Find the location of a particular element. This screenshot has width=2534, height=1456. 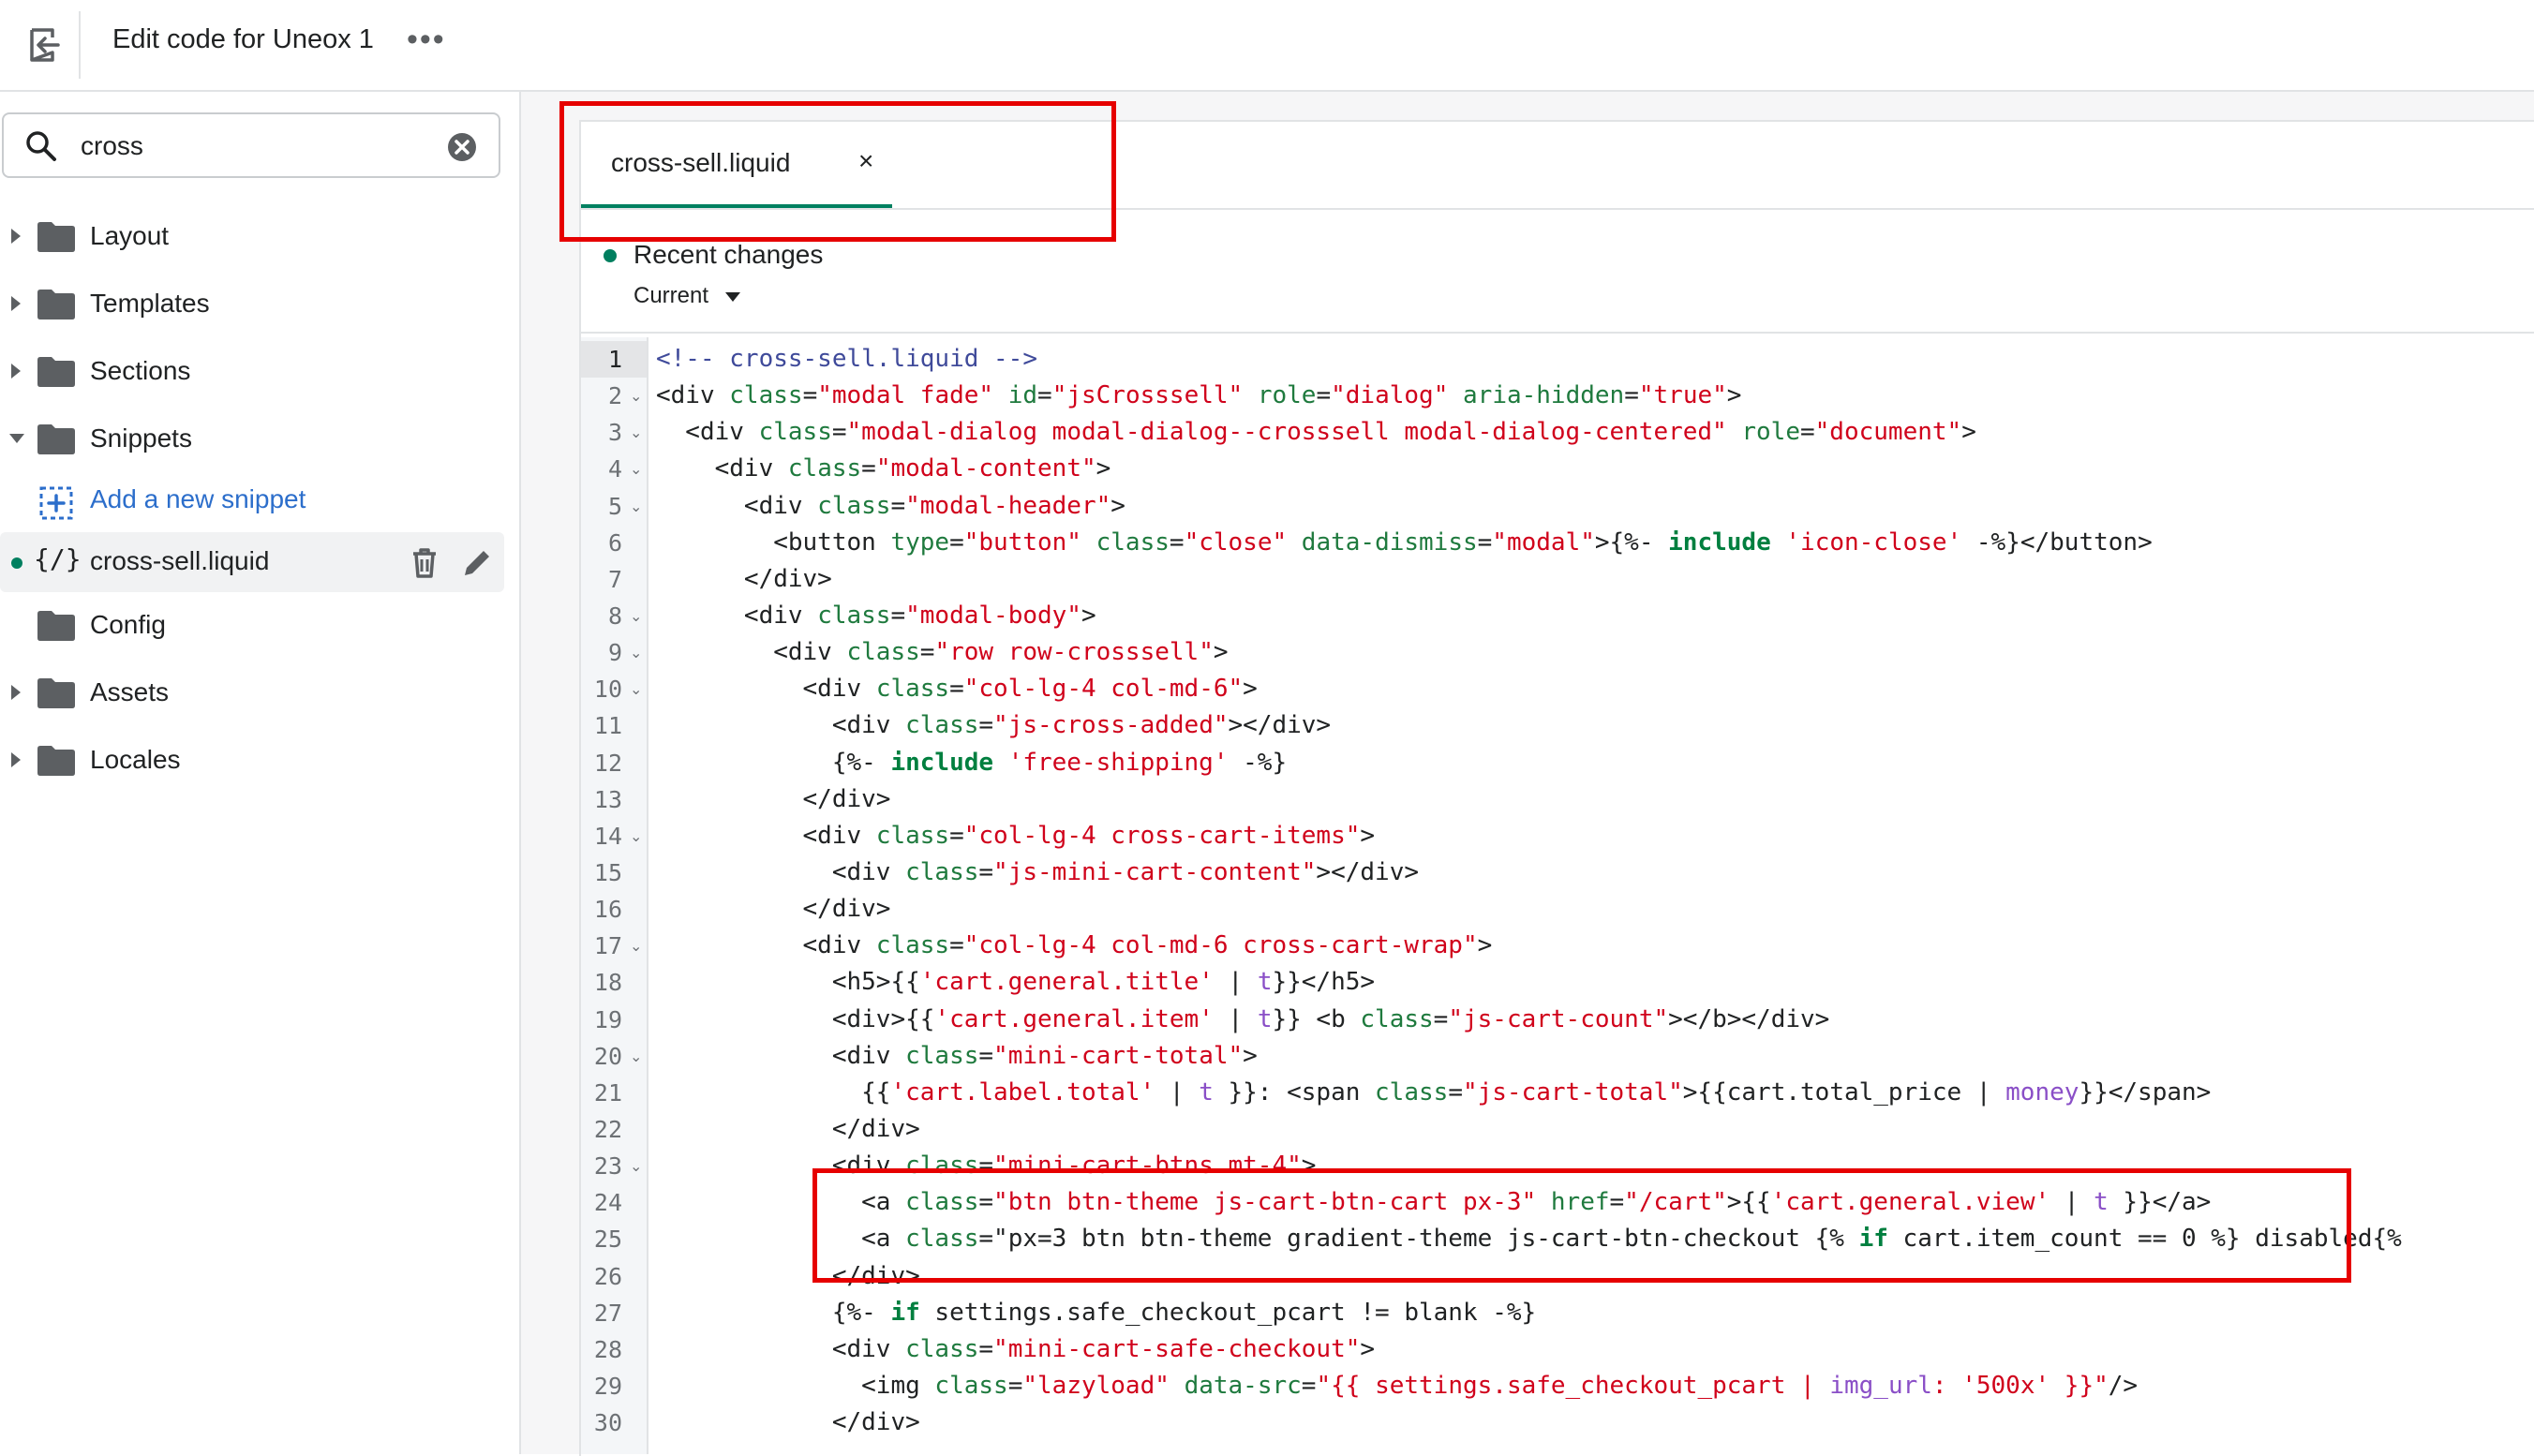

line-number: 25 is located at coordinates (607, 1240).